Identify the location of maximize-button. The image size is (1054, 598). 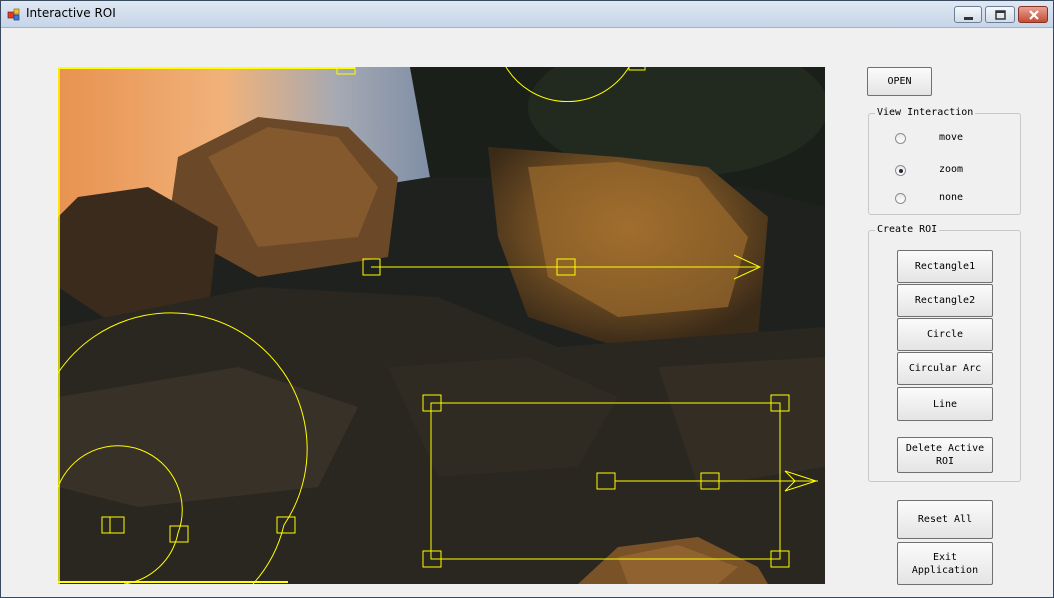
(1000, 14).